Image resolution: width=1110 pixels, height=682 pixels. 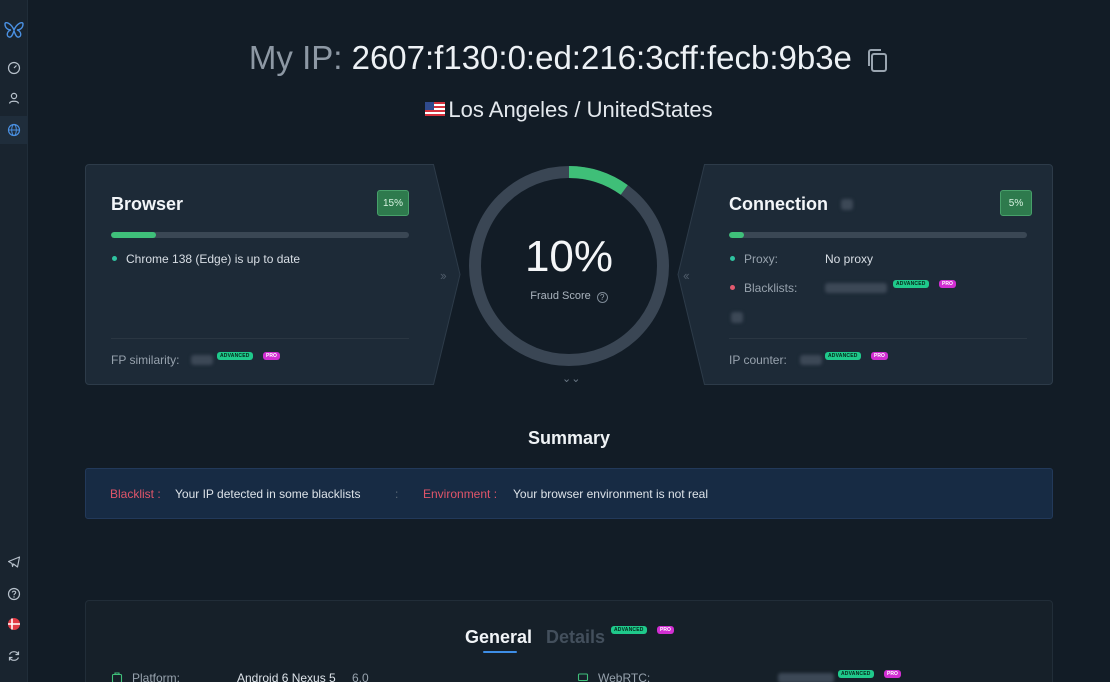 What do you see at coordinates (624, 676) in the screenshot?
I see `webrtc-label: WebRTC:` at bounding box center [624, 676].